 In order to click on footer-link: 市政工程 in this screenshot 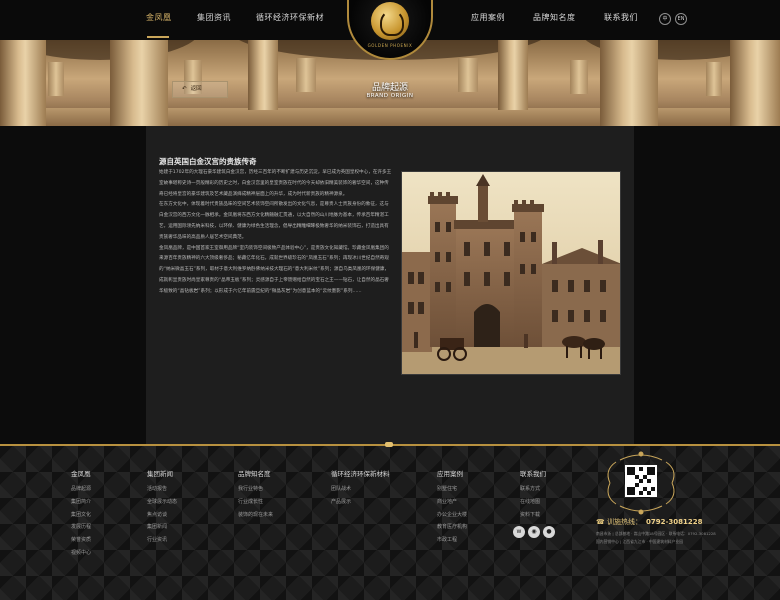, I will do `click(452, 542)`.